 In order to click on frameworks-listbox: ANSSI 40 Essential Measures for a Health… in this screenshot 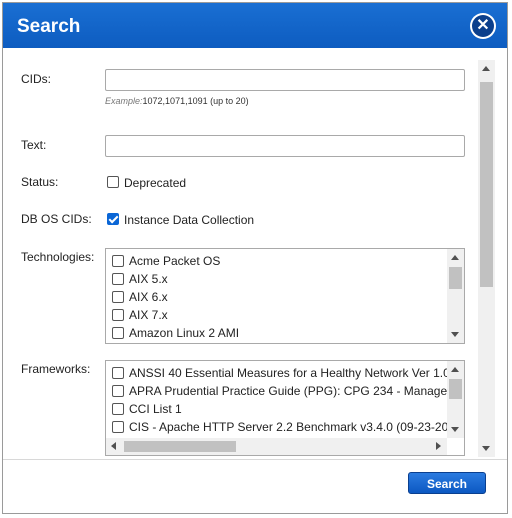, I will do `click(285, 408)`.